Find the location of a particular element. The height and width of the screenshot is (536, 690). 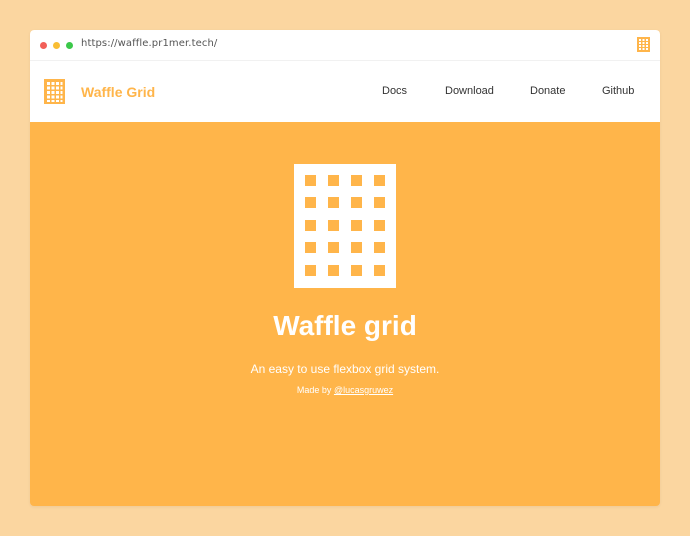

nav-link-donate: Donate is located at coordinates (547, 91).